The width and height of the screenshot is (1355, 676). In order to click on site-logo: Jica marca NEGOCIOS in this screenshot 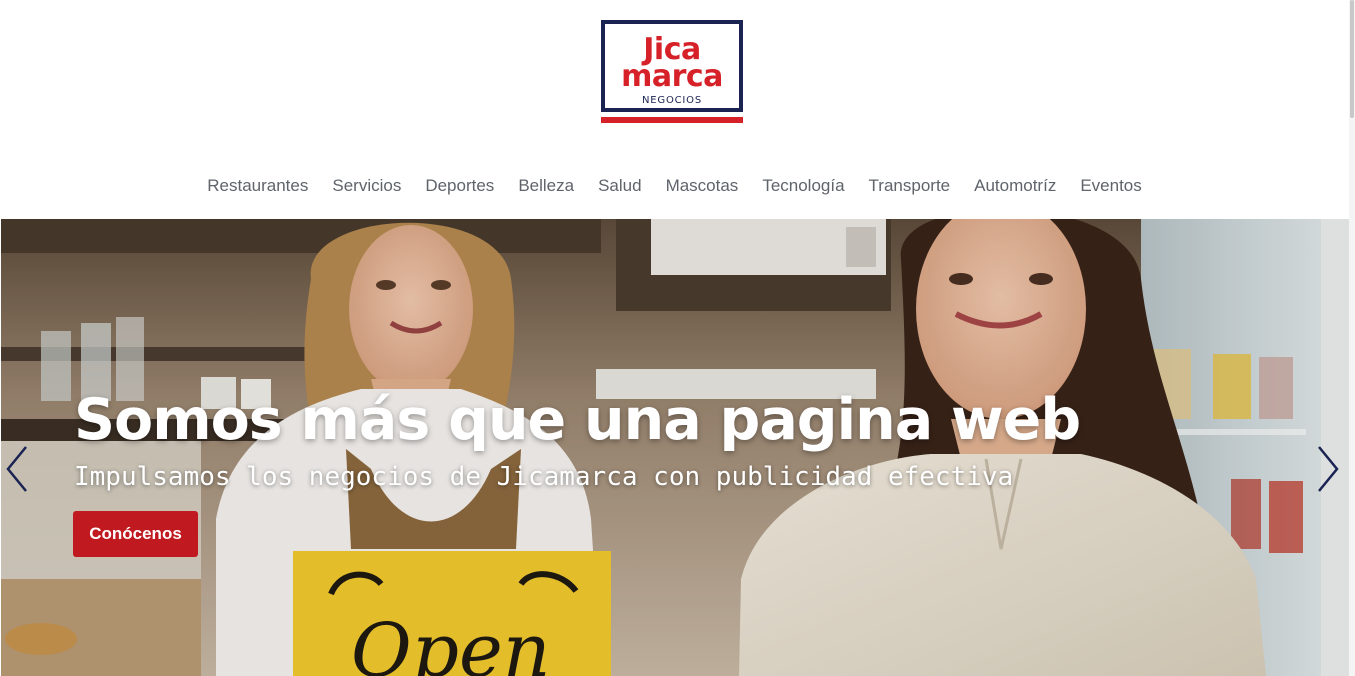, I will do `click(672, 73)`.